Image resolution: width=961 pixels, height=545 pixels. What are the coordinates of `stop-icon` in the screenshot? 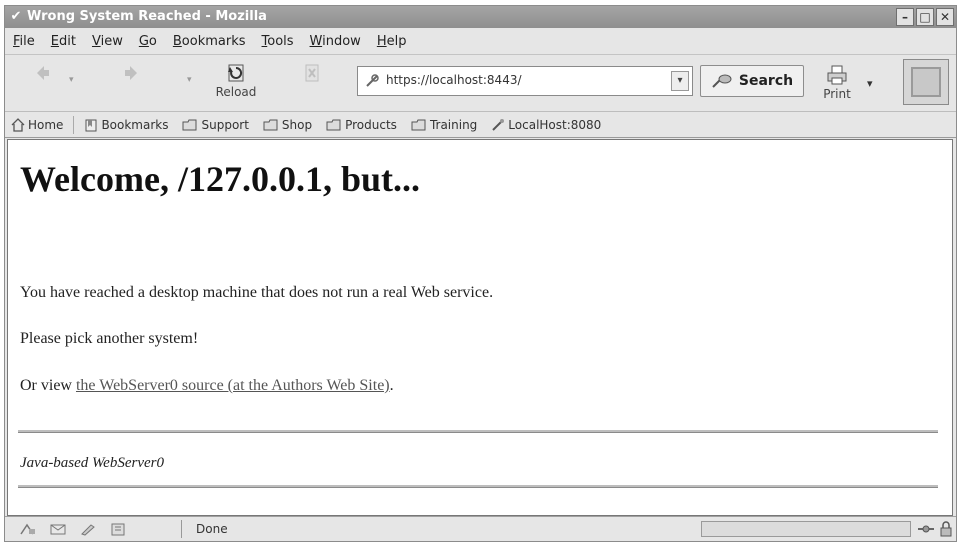 It's located at (312, 73).